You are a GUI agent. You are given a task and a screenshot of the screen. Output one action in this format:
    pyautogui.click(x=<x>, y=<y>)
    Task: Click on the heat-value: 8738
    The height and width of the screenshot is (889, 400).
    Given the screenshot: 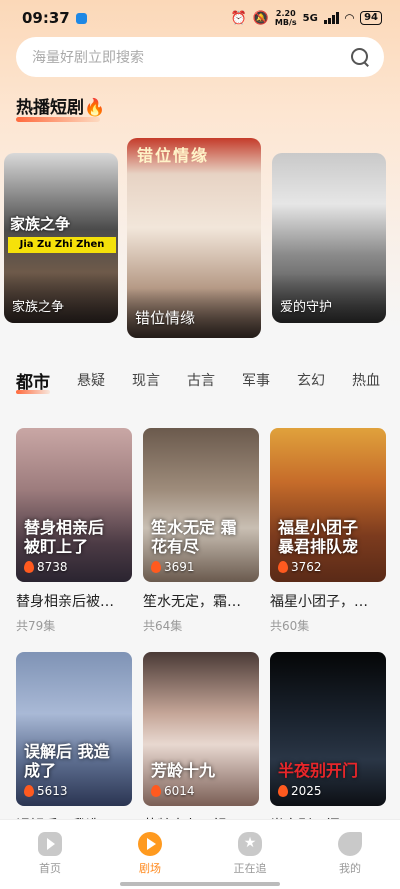 What is the action you would take?
    pyautogui.click(x=52, y=567)
    